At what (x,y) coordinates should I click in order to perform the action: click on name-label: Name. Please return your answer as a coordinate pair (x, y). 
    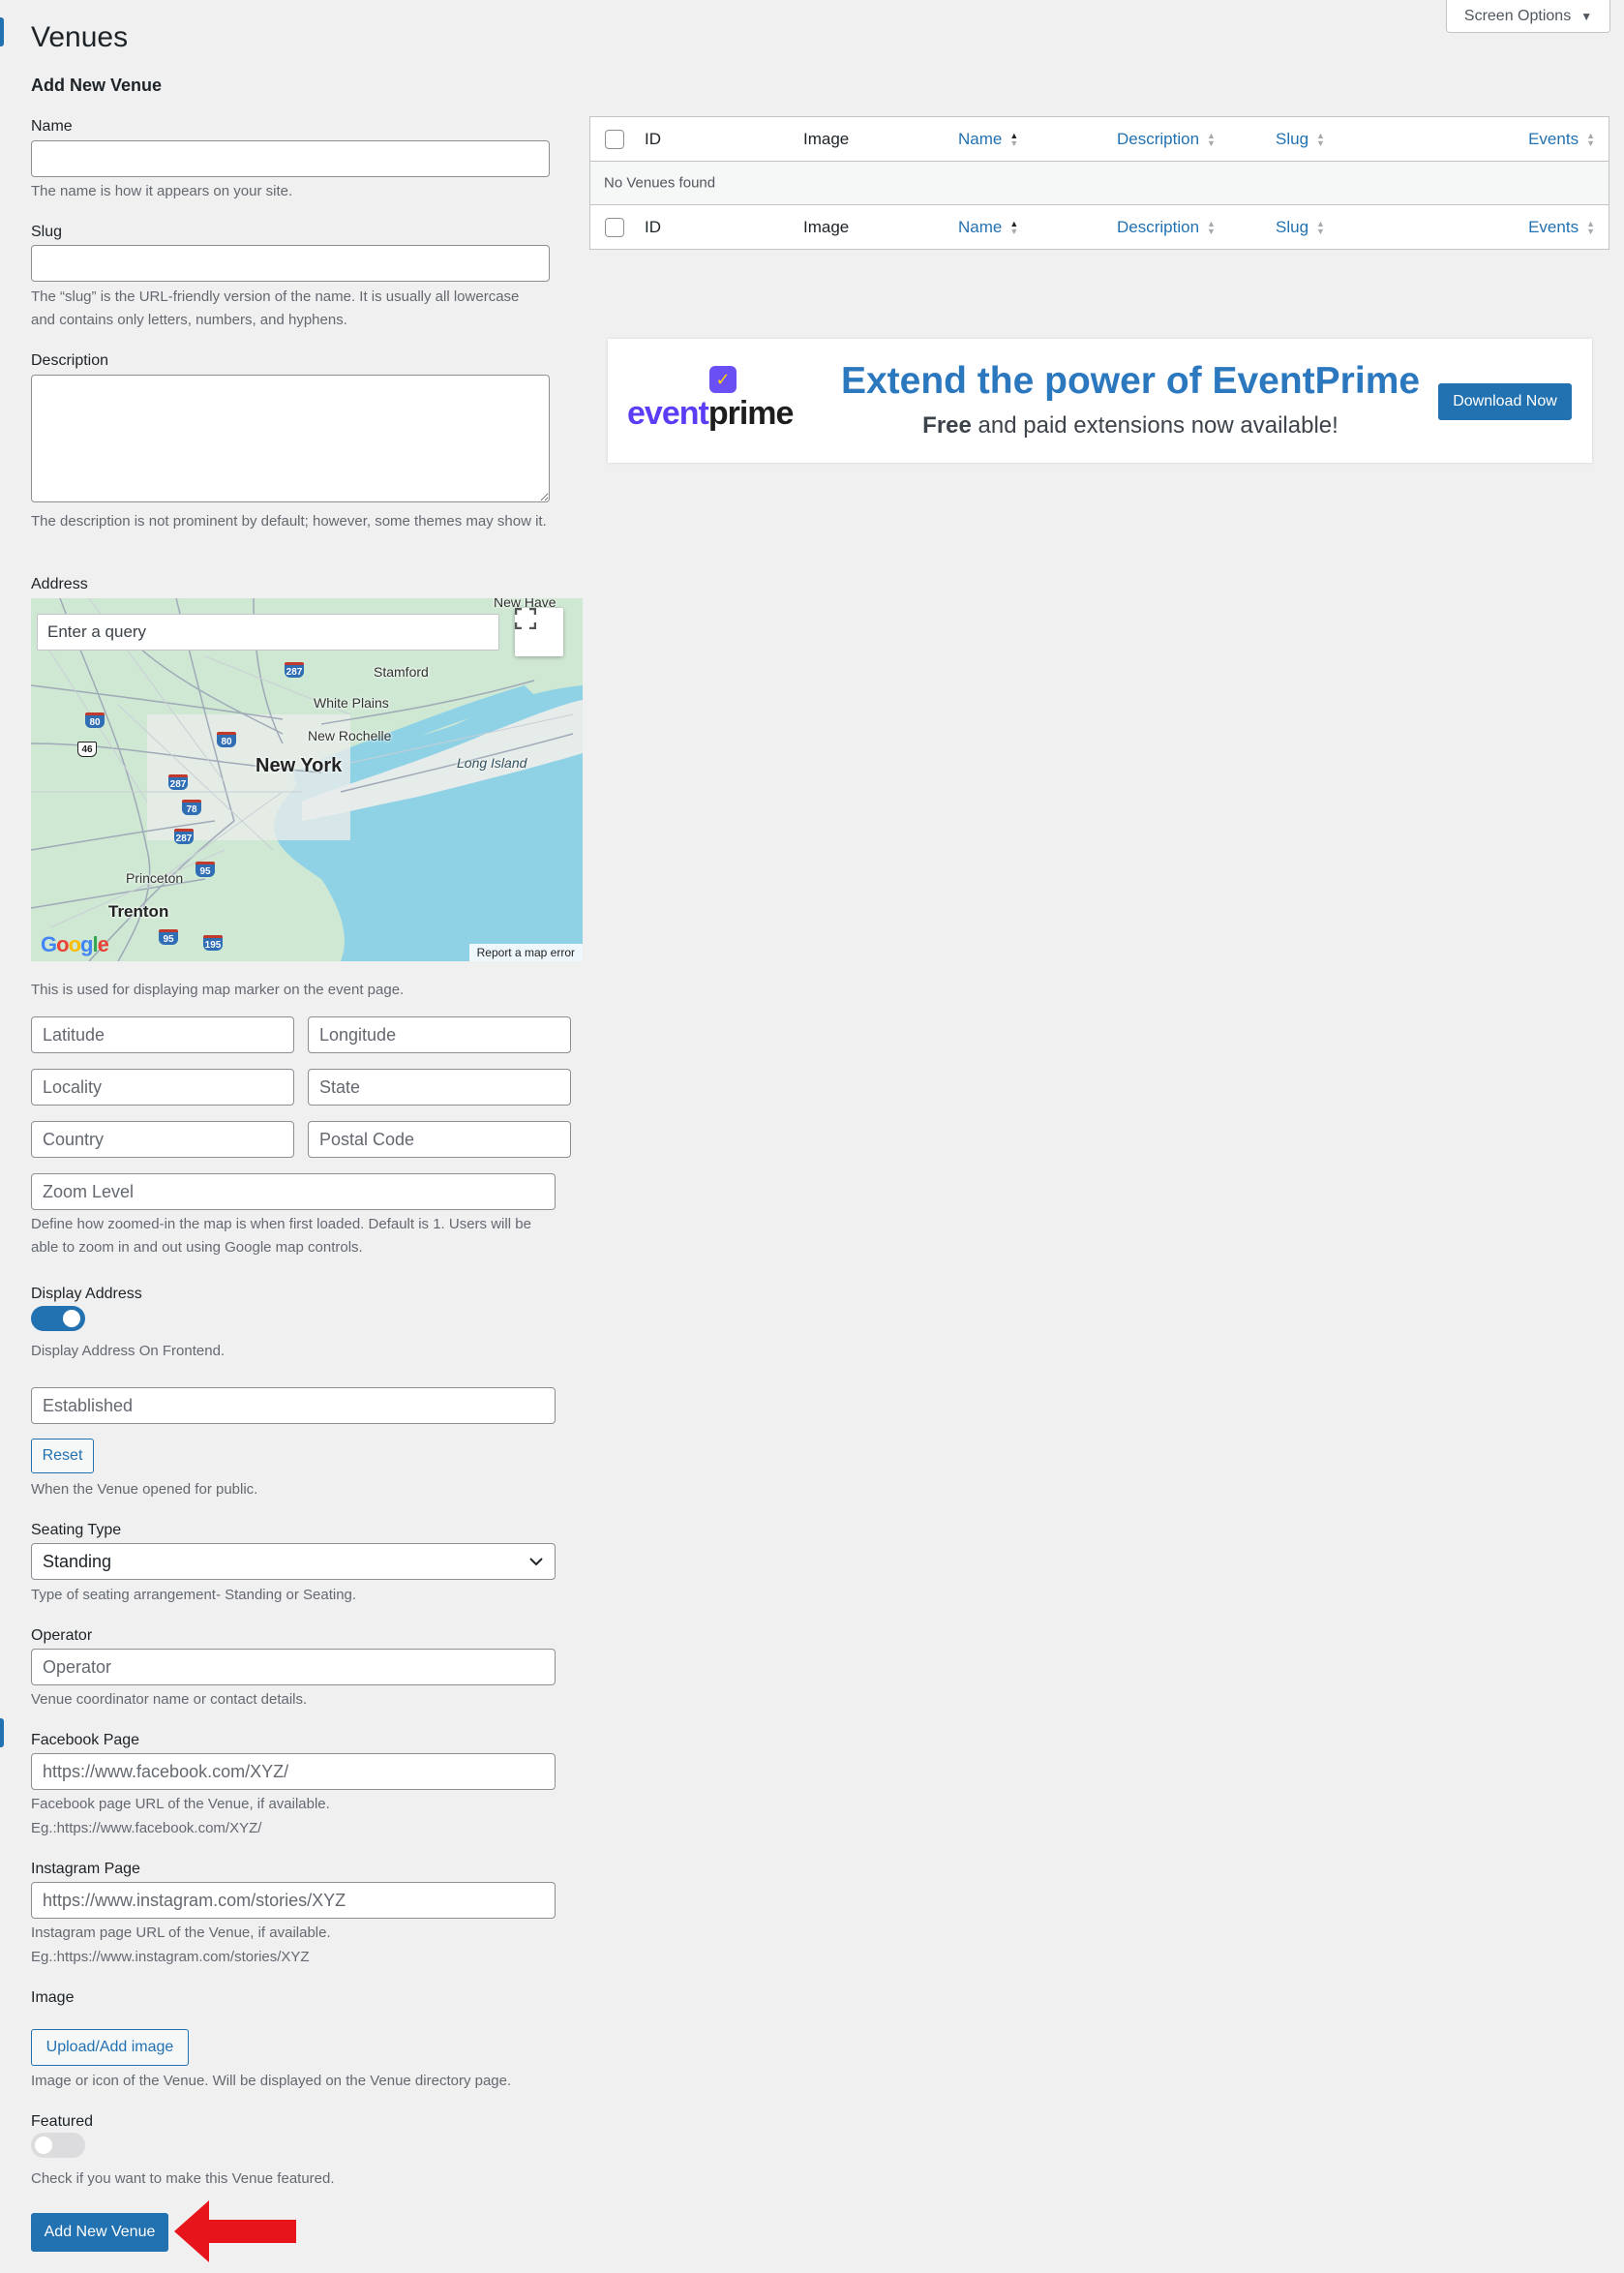
    Looking at the image, I should click on (52, 127).